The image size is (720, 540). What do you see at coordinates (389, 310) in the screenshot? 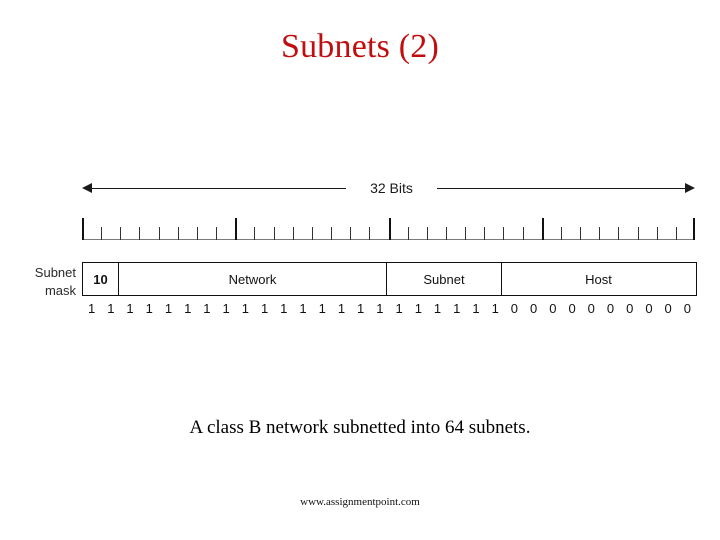
I see `subnet-mask-bit-row: 11111111111111111111110000000000` at bounding box center [389, 310].